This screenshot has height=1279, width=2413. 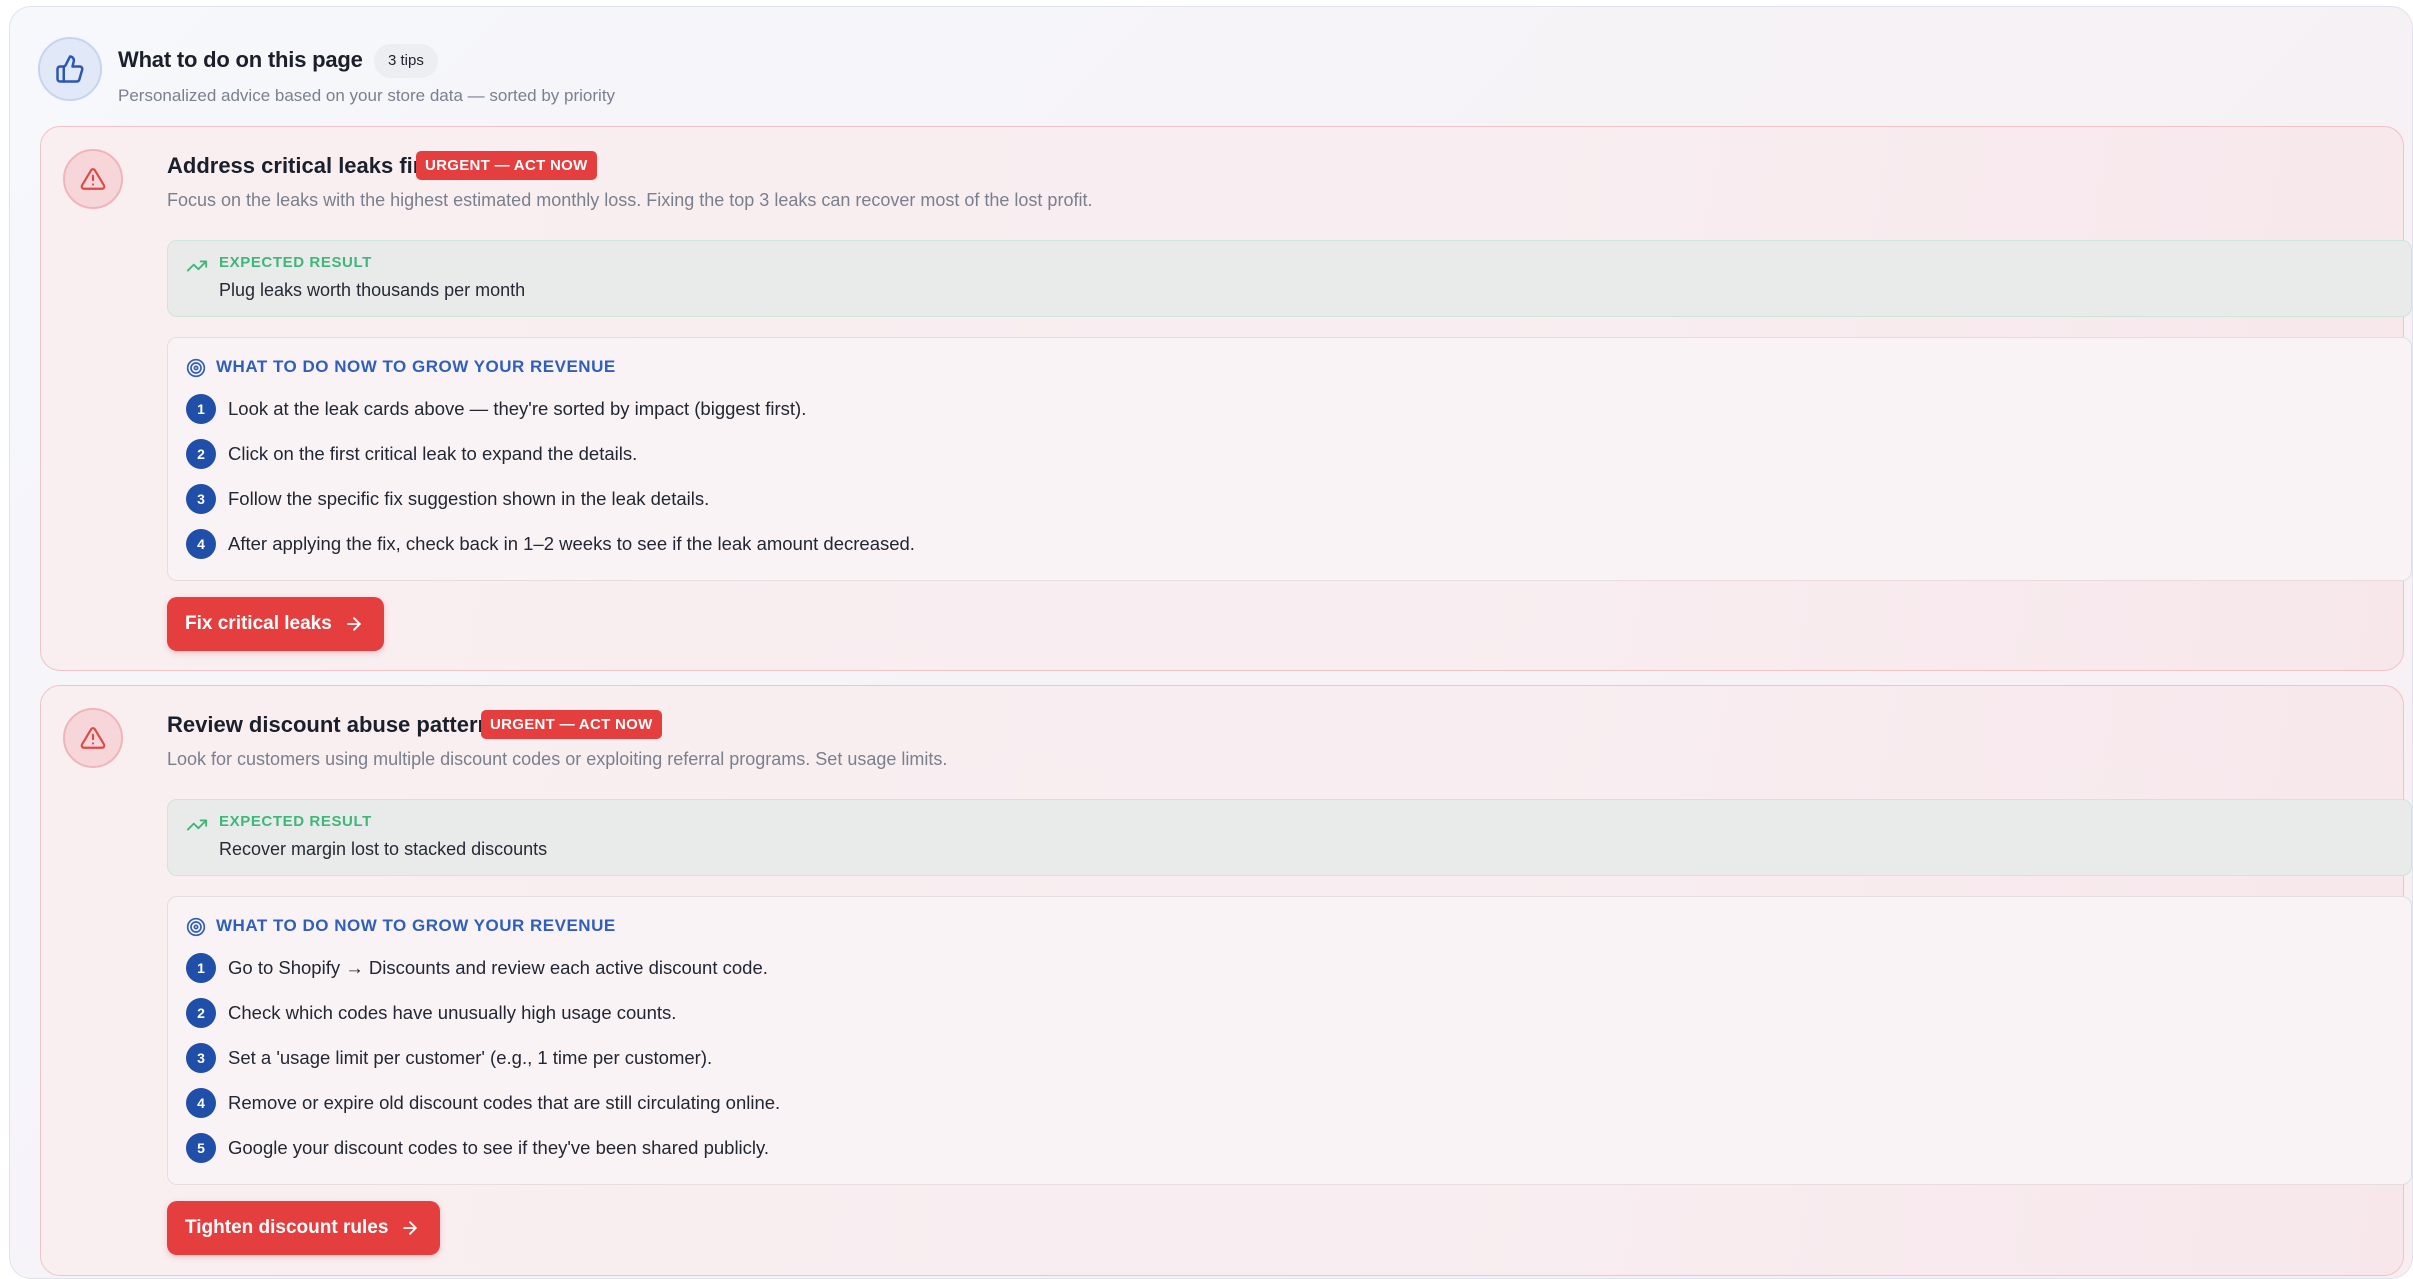 I want to click on step-number: 5, so click(x=201, y=1148).